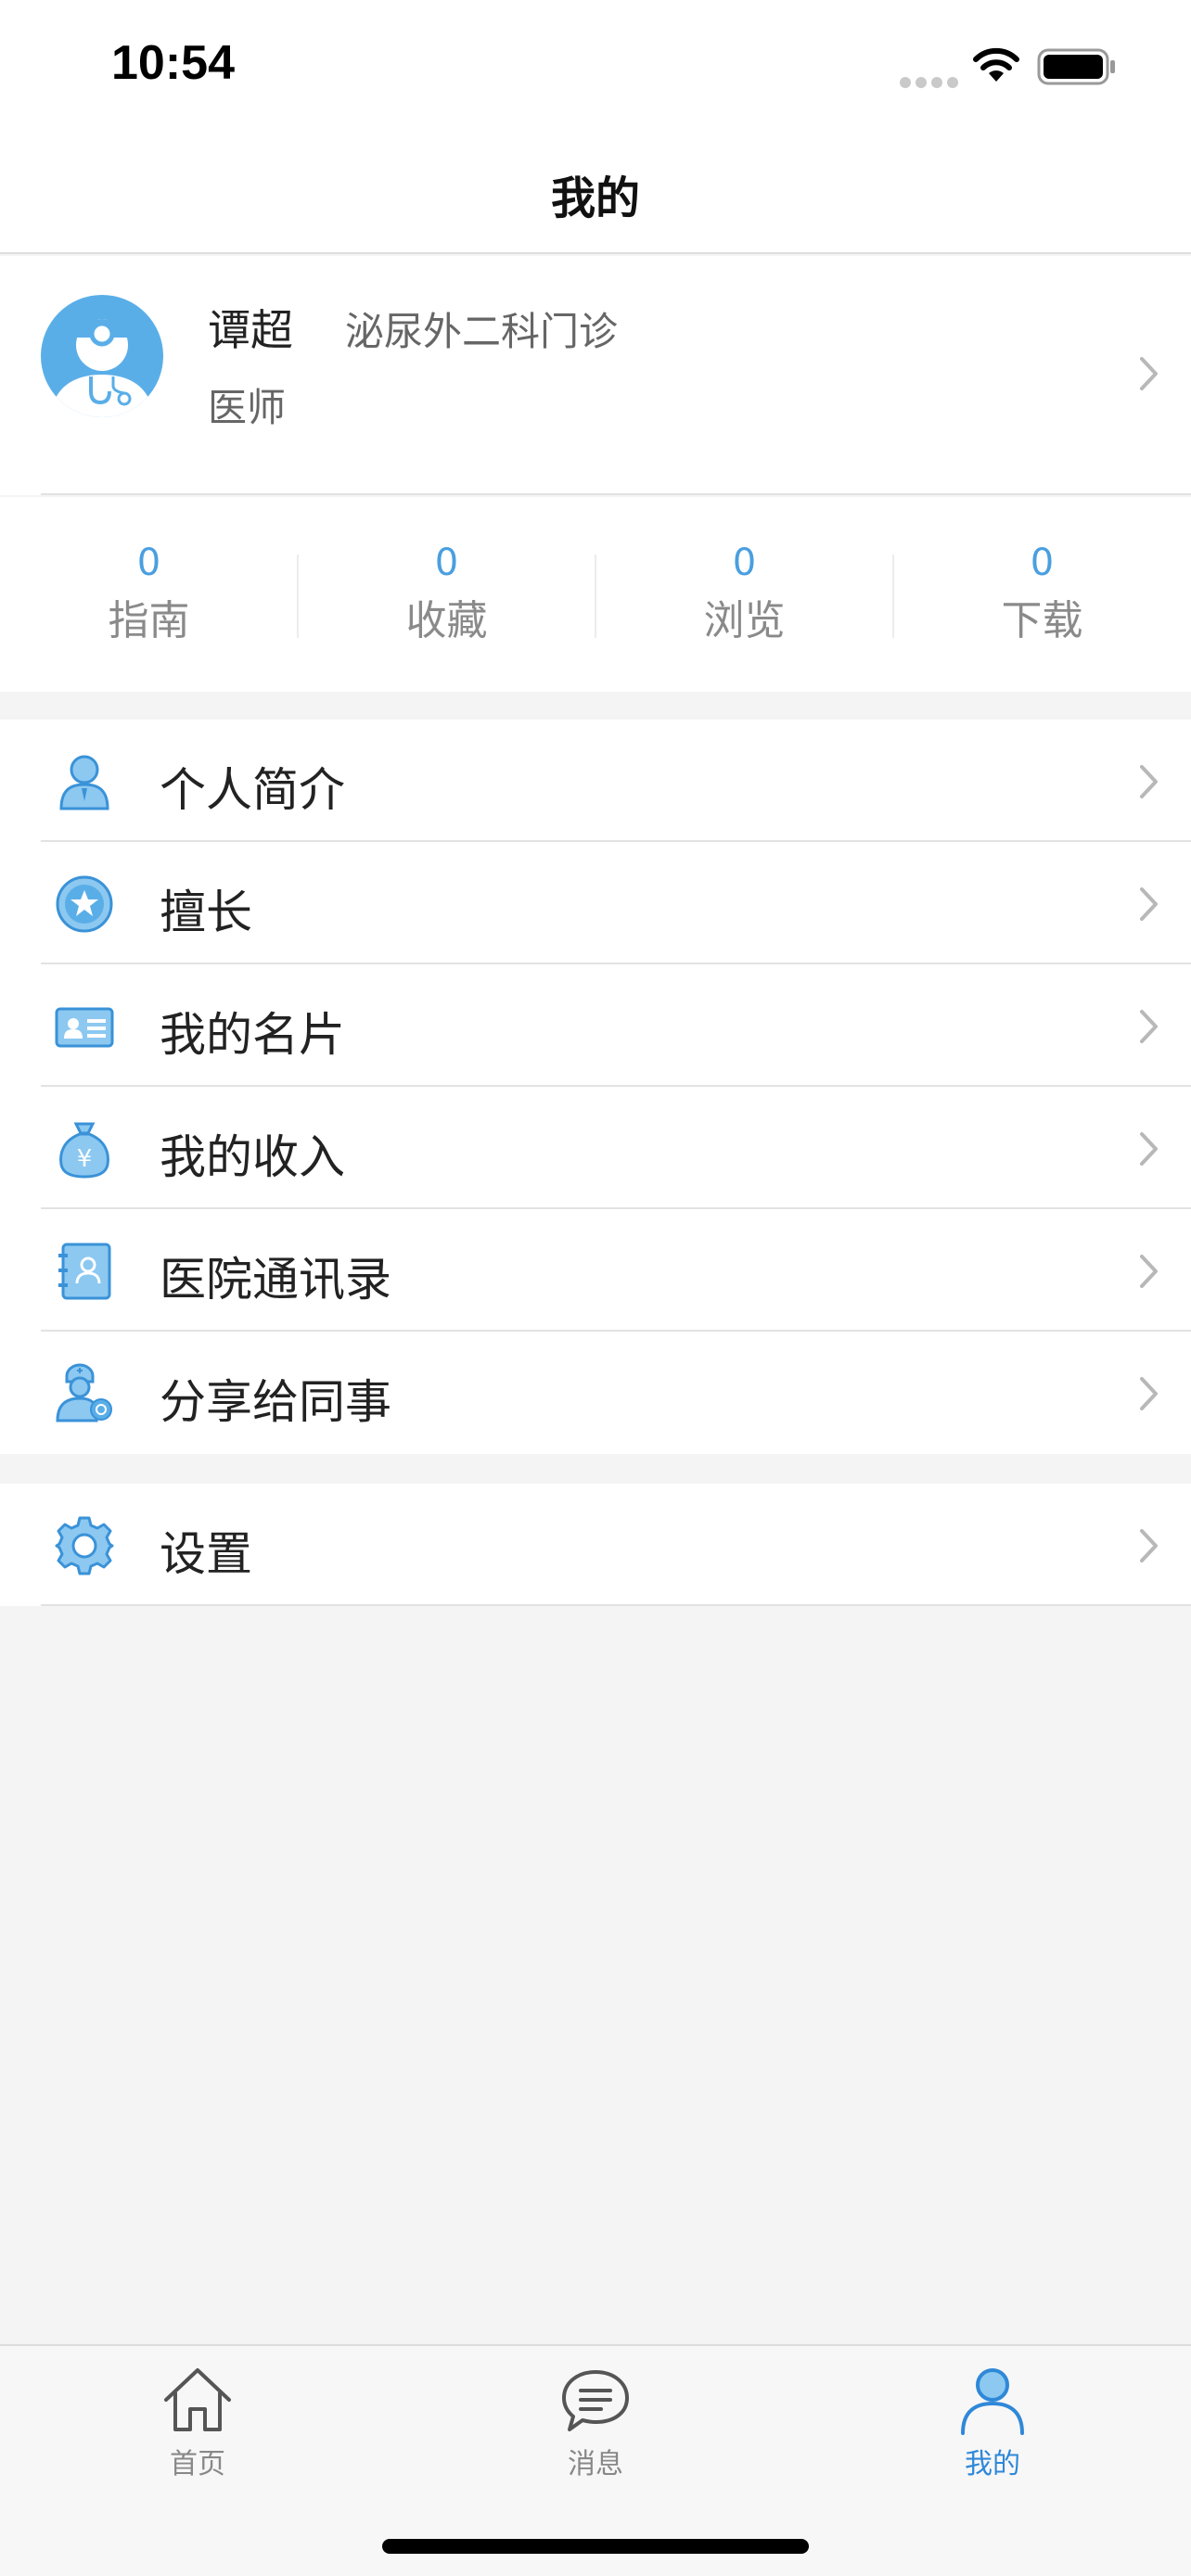  What do you see at coordinates (595, 198) in the screenshot?
I see `page-title: 我的` at bounding box center [595, 198].